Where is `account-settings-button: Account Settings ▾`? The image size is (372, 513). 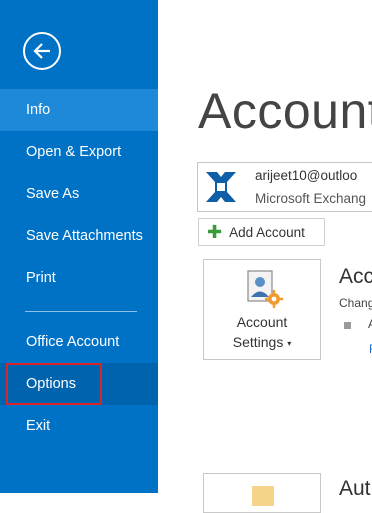 account-settings-button: Account Settings ▾ is located at coordinates (262, 309).